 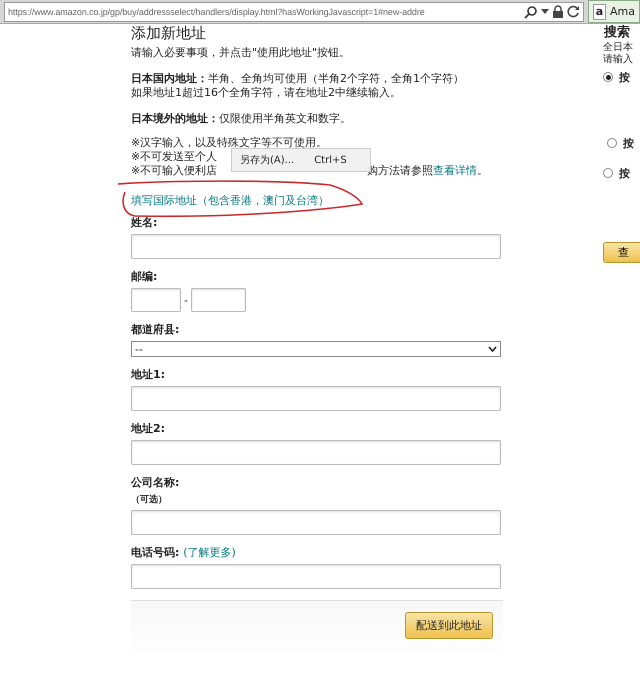 I want to click on note-text: 如果地址1超过16个全角字符，请在地址2中继续输入。, so click(x=266, y=93).